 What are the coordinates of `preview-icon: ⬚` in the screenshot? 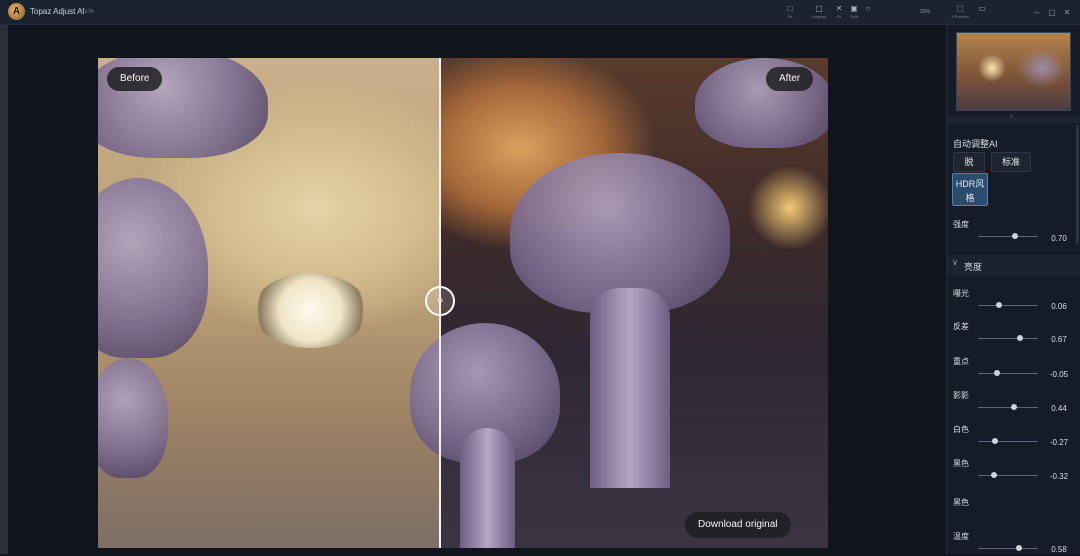 It's located at (960, 8).